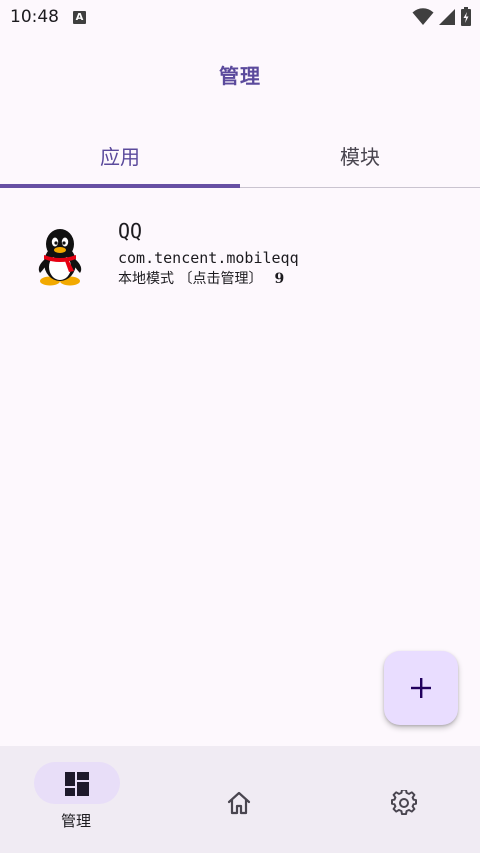 This screenshot has height=853, width=480. What do you see at coordinates (79, 17) in the screenshot?
I see `notification-icon: A` at bounding box center [79, 17].